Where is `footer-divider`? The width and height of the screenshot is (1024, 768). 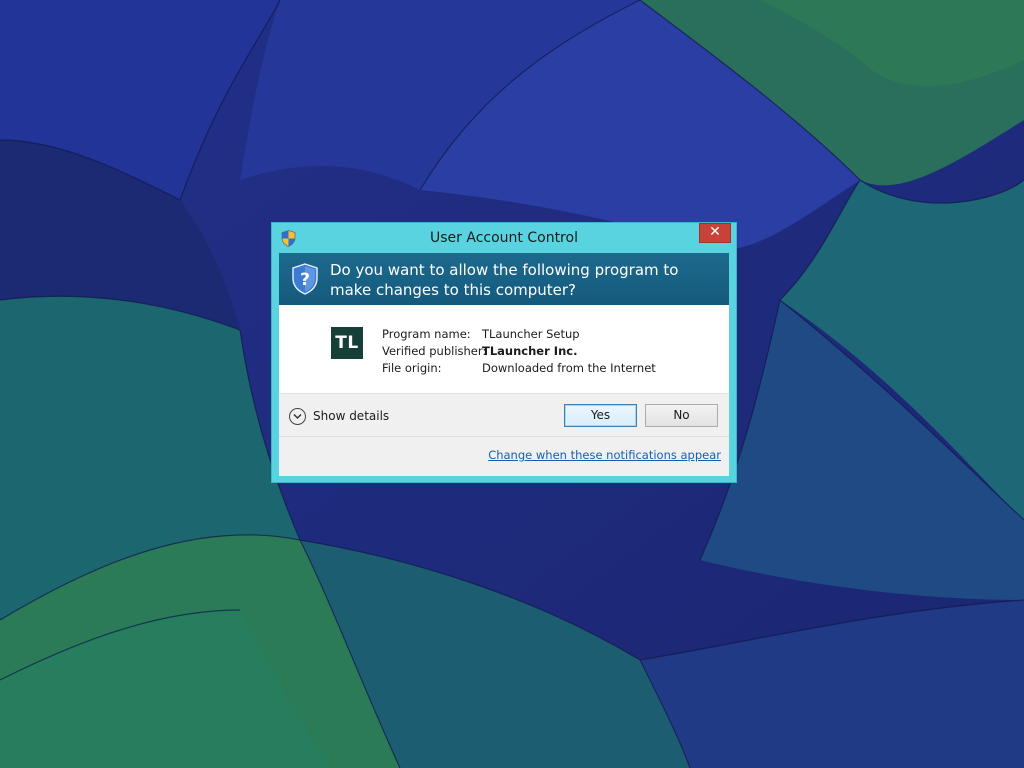
footer-divider is located at coordinates (504, 436).